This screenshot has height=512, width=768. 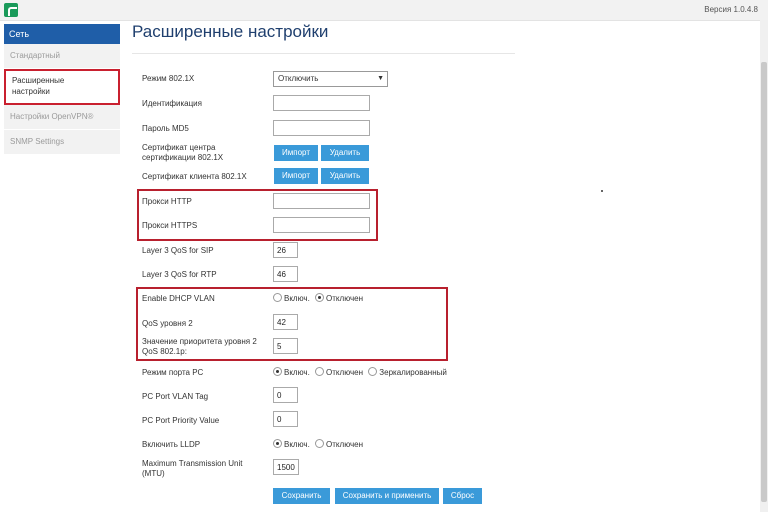 What do you see at coordinates (320, 371) in the screenshot?
I see `pc-port-off-radio` at bounding box center [320, 371].